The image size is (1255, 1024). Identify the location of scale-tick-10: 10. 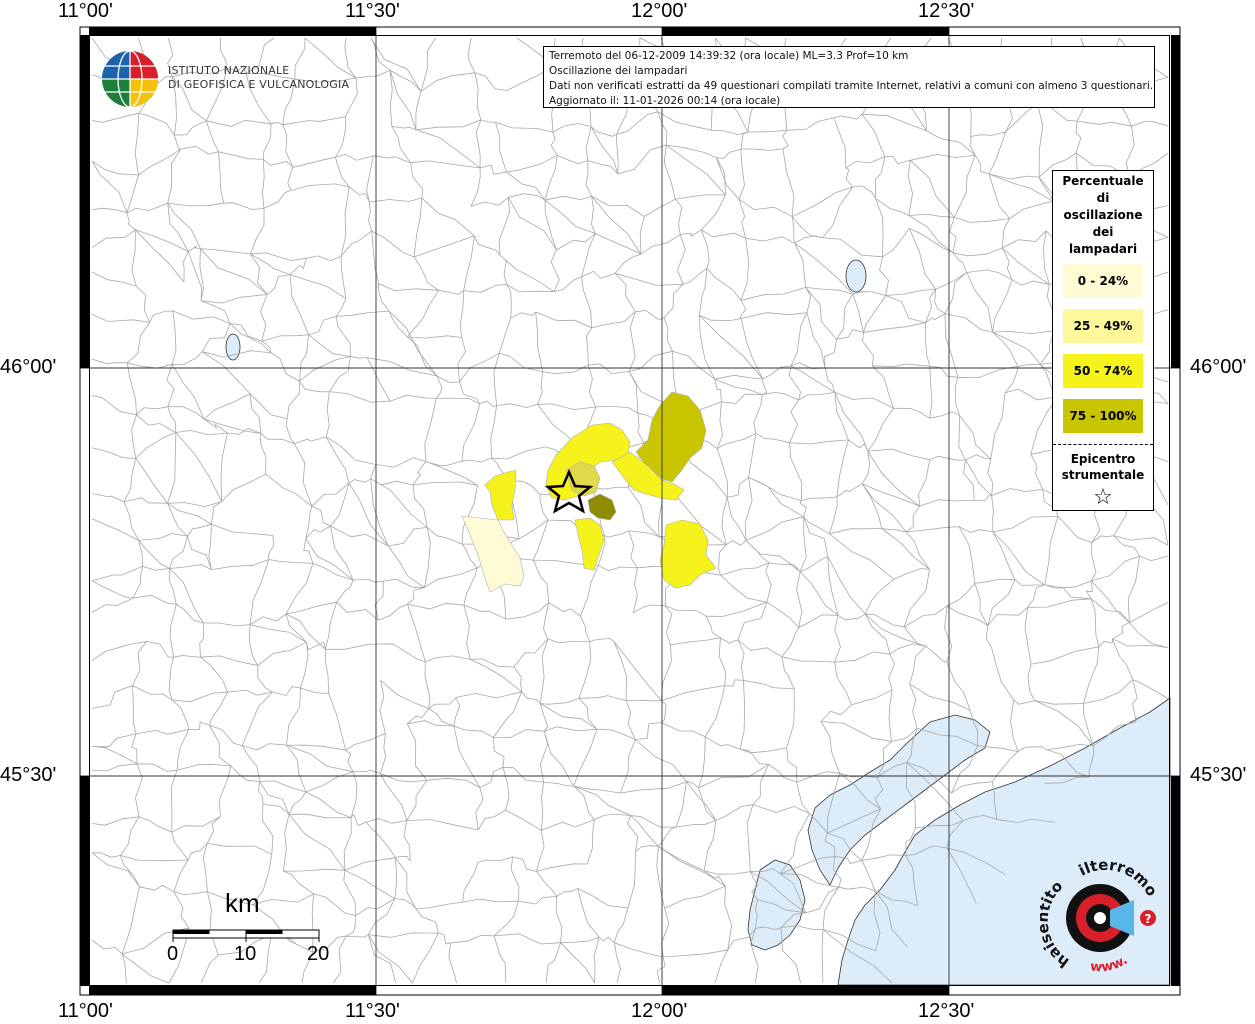
(245, 954).